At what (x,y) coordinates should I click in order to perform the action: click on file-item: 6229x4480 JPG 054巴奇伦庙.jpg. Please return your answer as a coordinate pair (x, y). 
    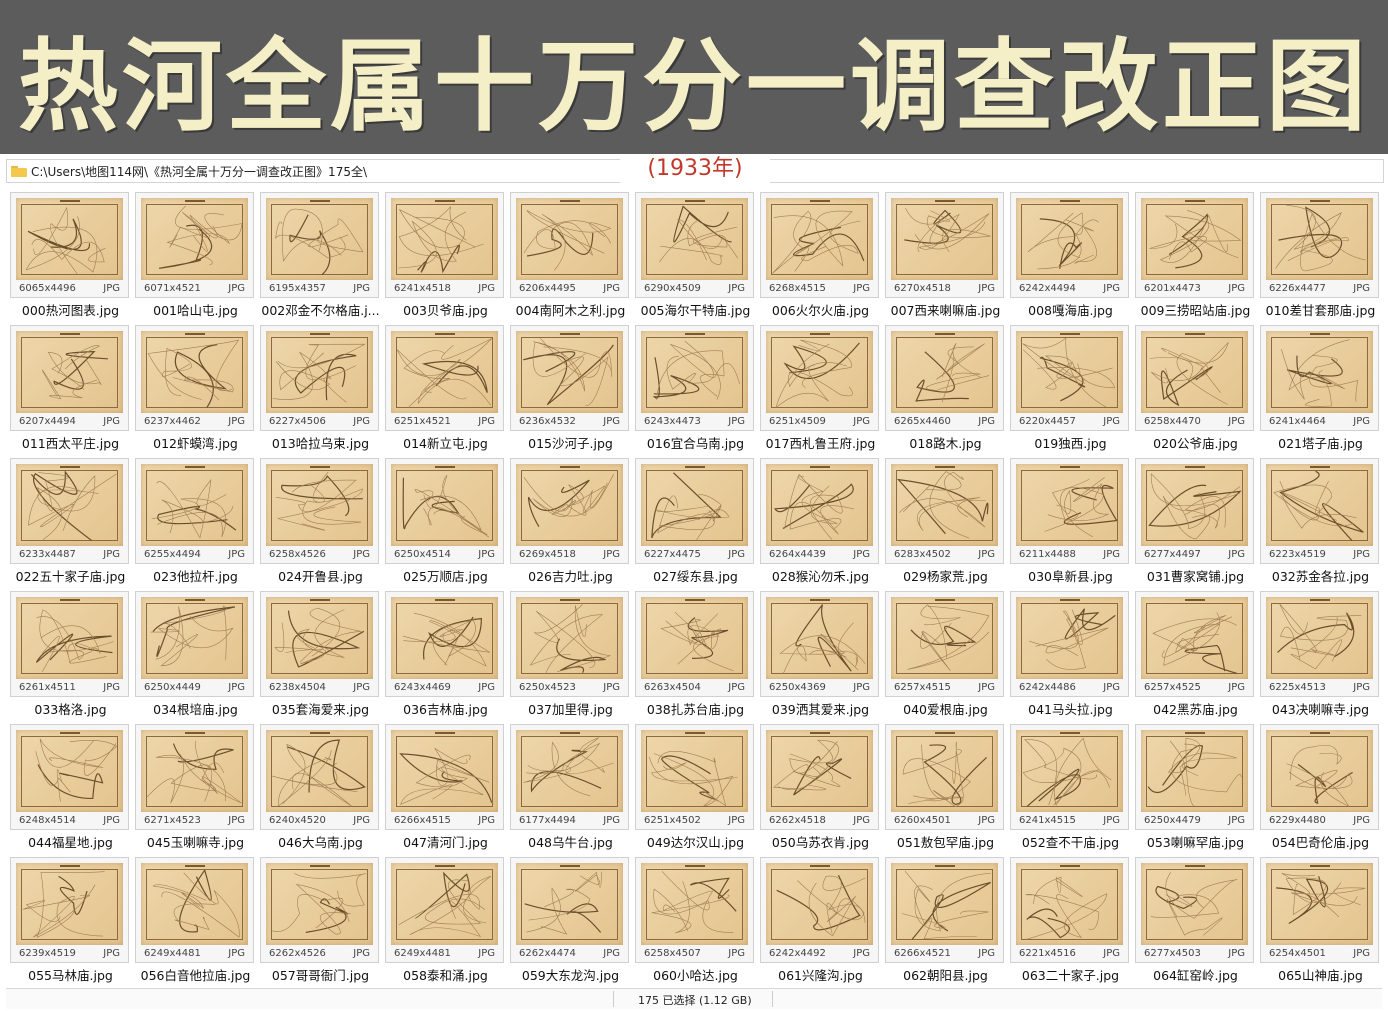
    Looking at the image, I should click on (1320, 788).